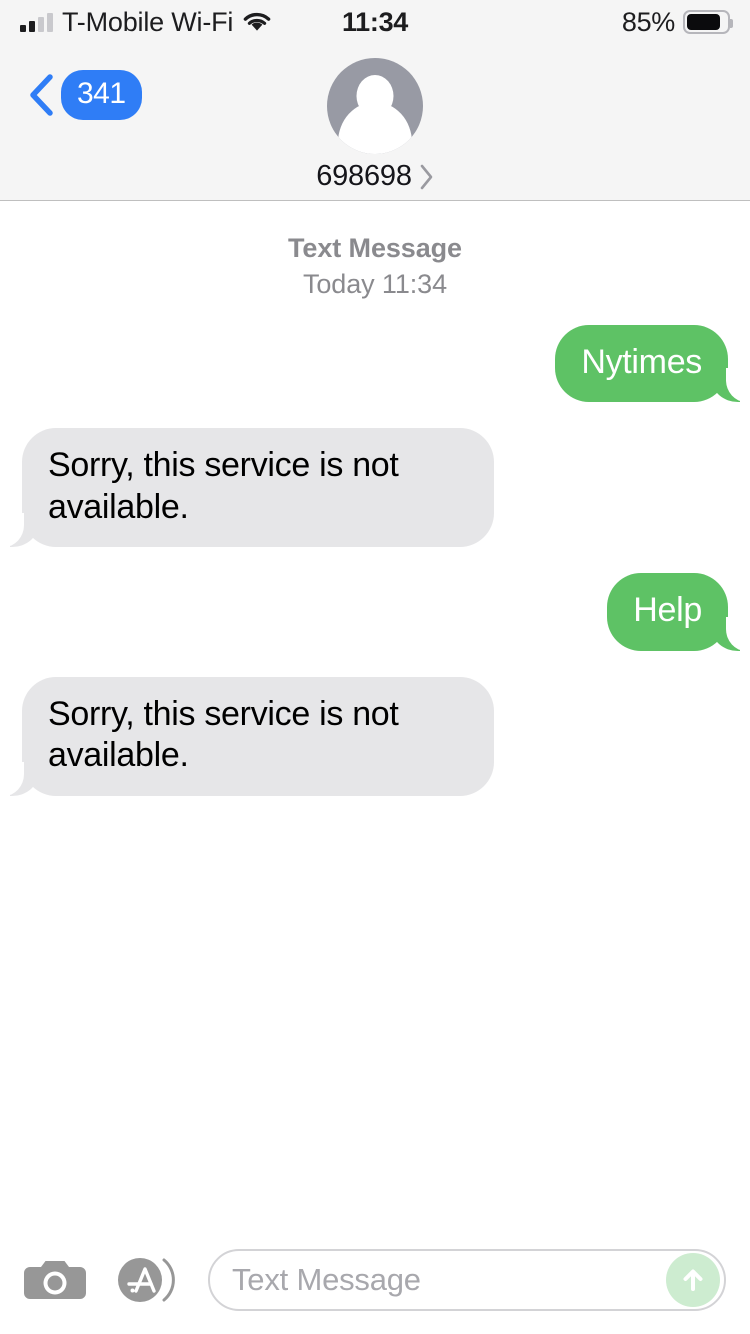 Image resolution: width=750 pixels, height=1334 pixels. I want to click on message-input-placeholder: Text Message, so click(326, 1279).